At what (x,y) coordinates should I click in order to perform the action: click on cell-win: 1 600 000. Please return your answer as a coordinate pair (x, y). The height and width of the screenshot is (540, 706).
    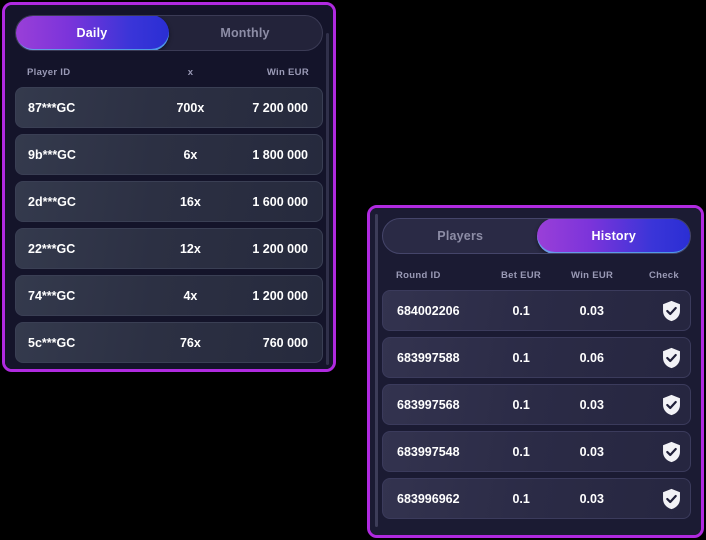
    Looking at the image, I should click on (280, 201).